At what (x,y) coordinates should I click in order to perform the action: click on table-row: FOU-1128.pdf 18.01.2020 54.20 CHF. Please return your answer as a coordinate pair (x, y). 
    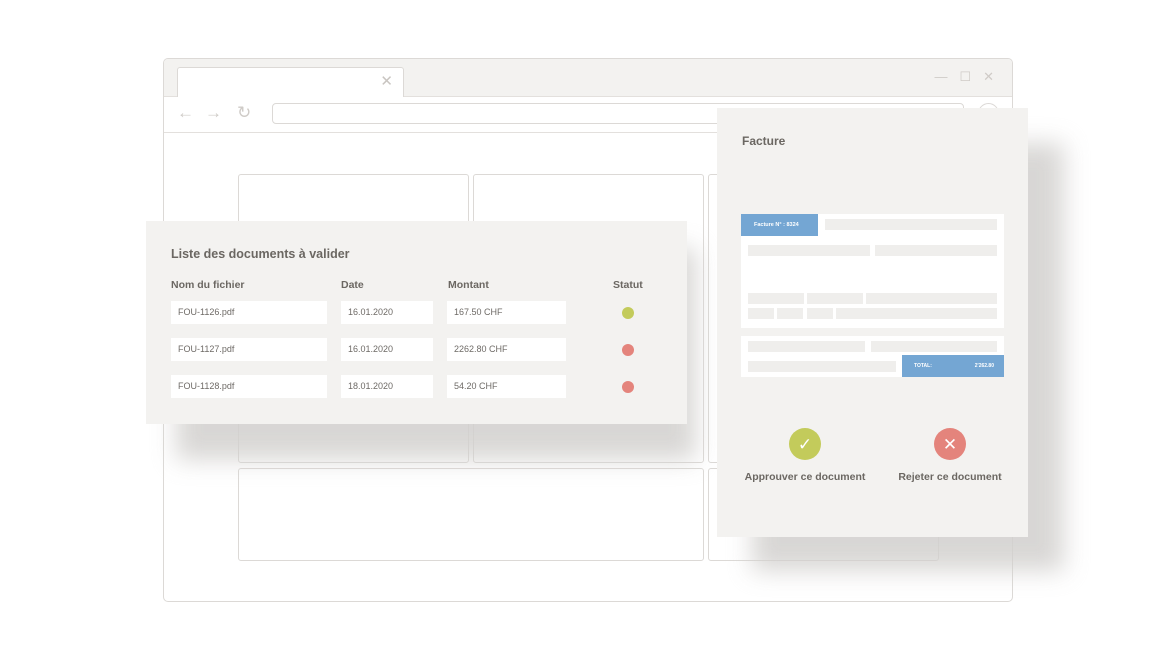
    Looking at the image, I should click on (416, 386).